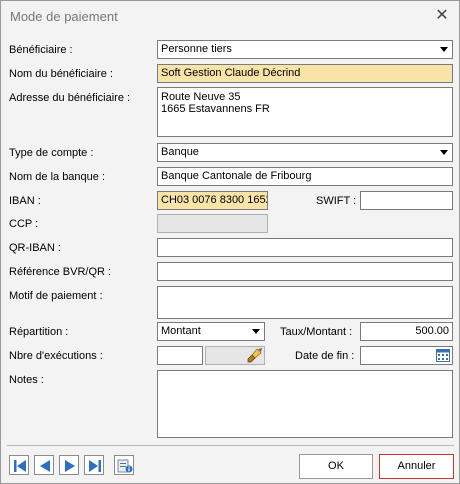  What do you see at coordinates (406, 355) in the screenshot?
I see `end-date-field` at bounding box center [406, 355].